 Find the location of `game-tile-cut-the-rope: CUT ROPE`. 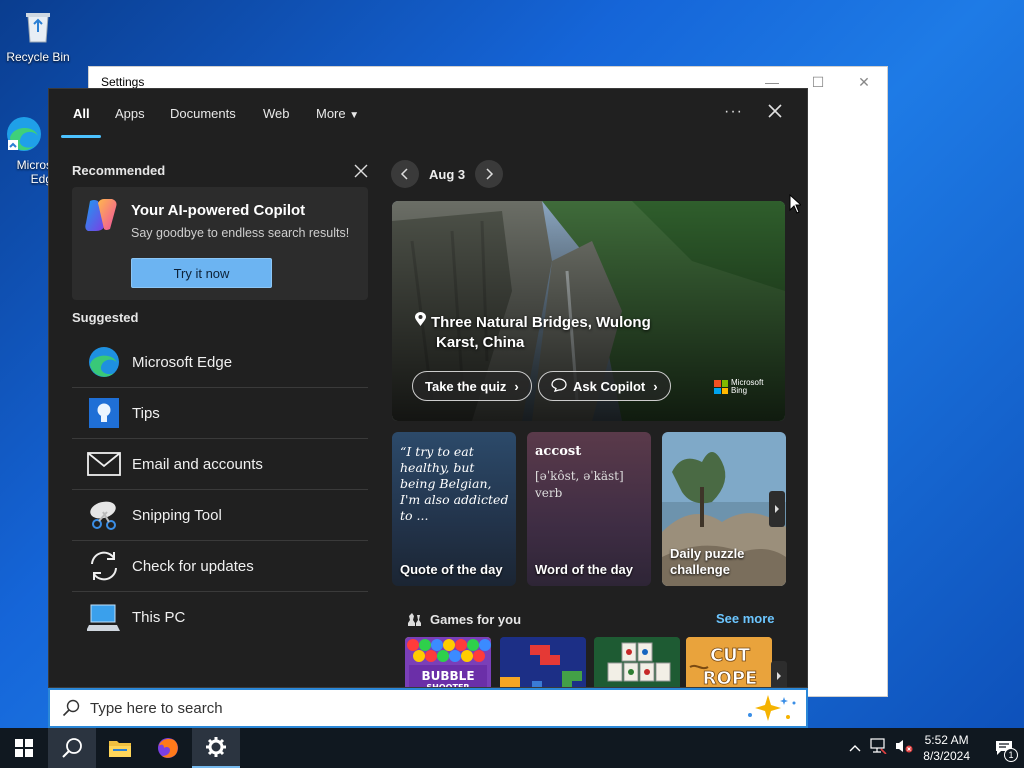

game-tile-cut-the-rope: CUT ROPE is located at coordinates (729, 662).